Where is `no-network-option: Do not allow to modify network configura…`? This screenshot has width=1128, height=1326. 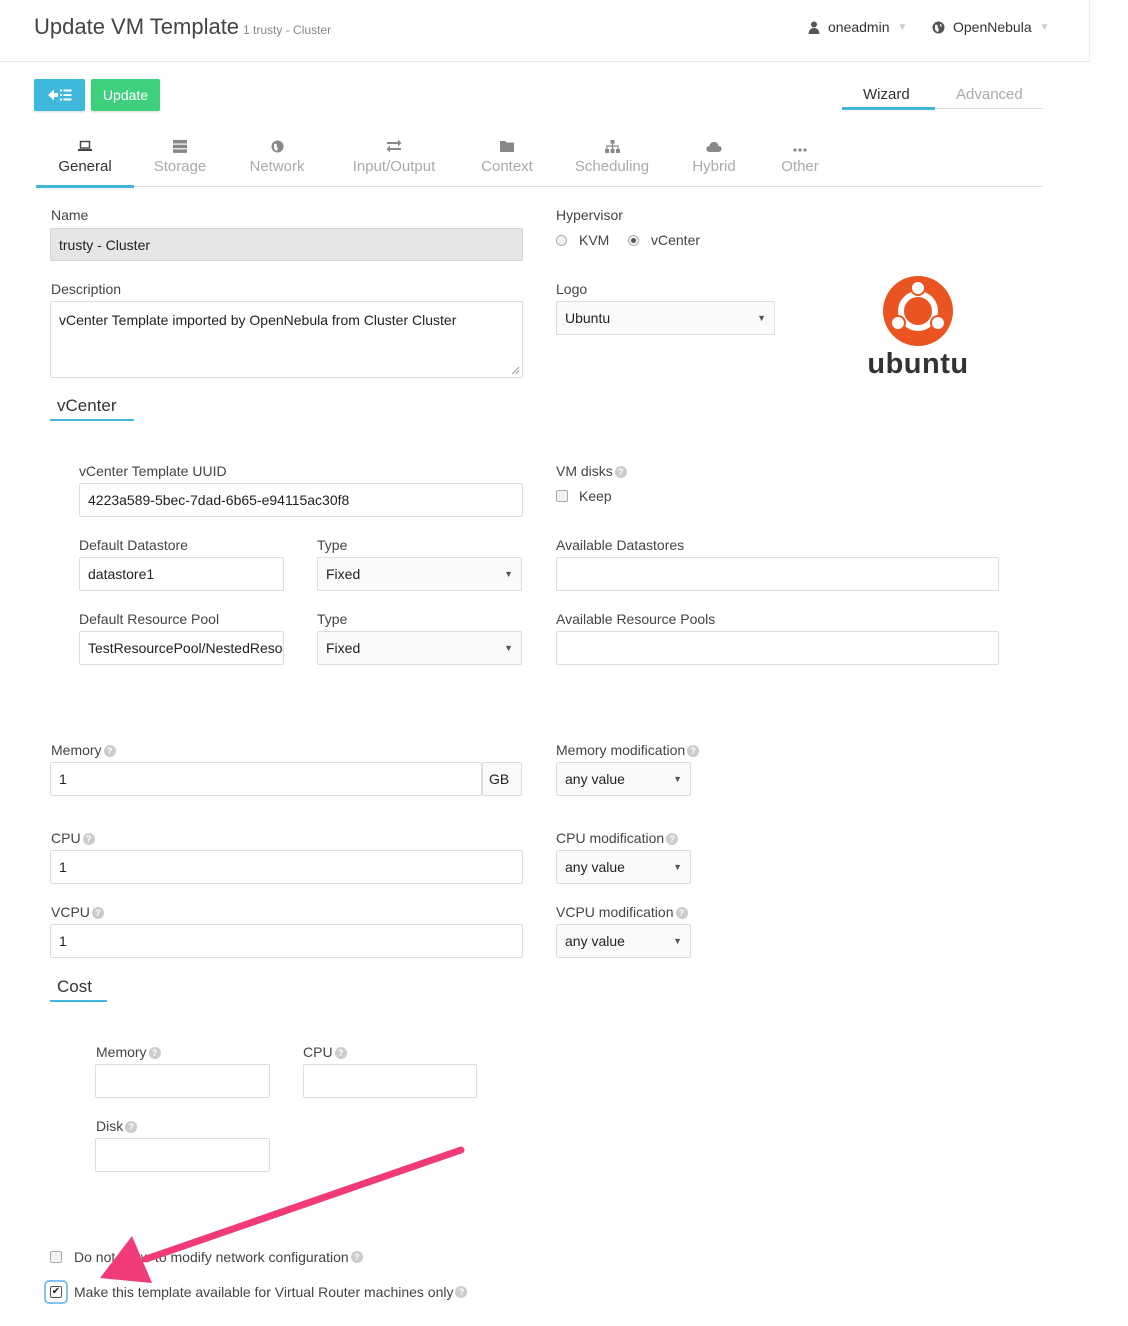 no-network-option: Do not allow to modify network configura… is located at coordinates (206, 1257).